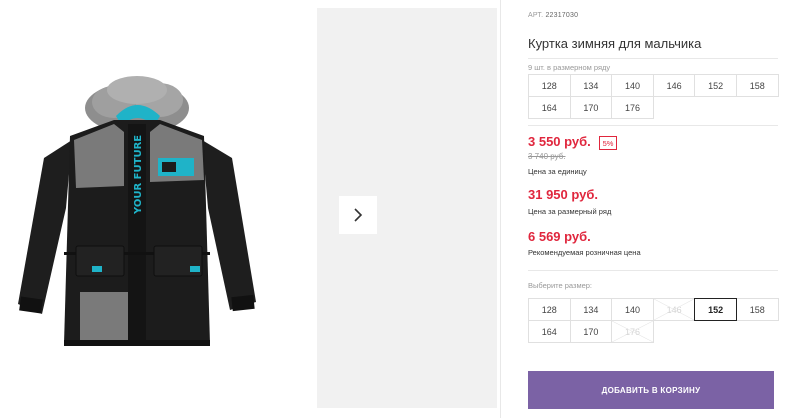 This screenshot has width=800, height=418. What do you see at coordinates (549, 309) in the screenshot?
I see `size-option: 128` at bounding box center [549, 309].